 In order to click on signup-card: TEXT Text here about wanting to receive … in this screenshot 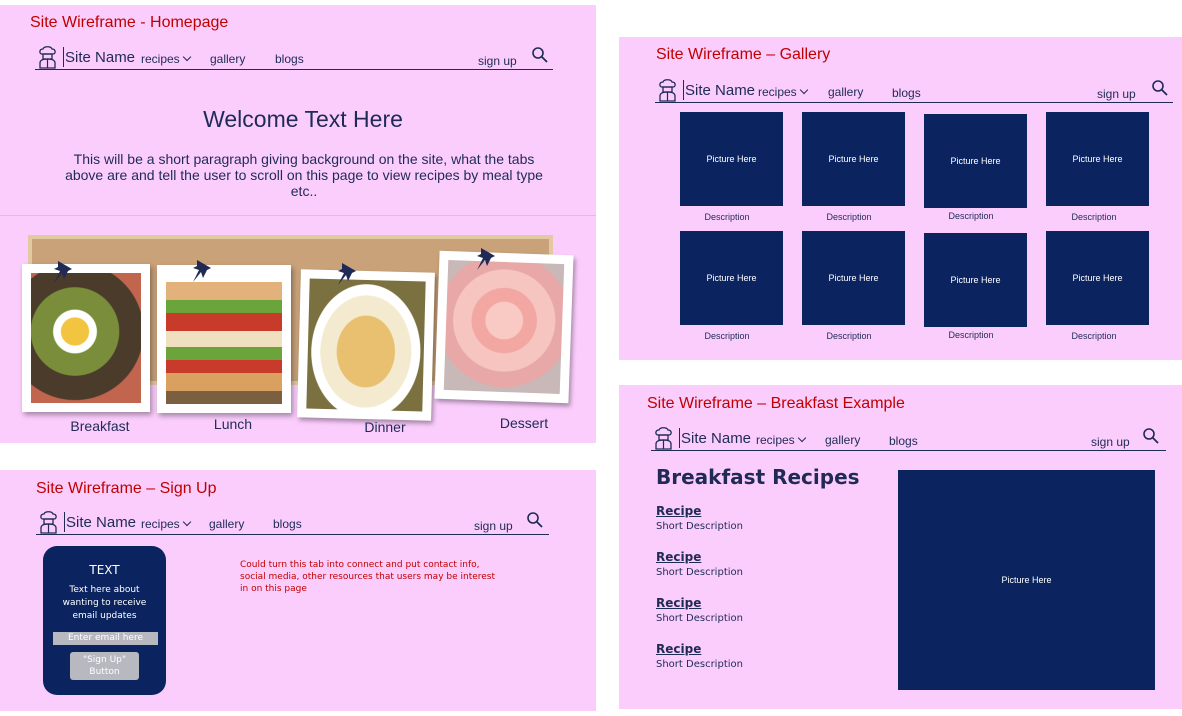, I will do `click(104, 620)`.